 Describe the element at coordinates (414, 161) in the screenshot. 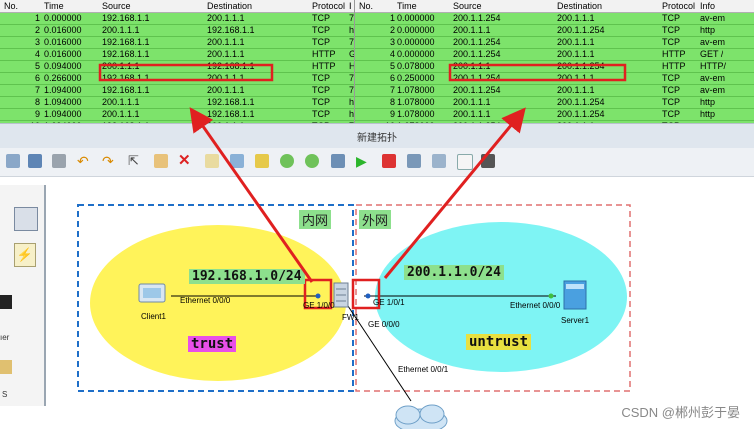

I see `topology-icon` at that location.